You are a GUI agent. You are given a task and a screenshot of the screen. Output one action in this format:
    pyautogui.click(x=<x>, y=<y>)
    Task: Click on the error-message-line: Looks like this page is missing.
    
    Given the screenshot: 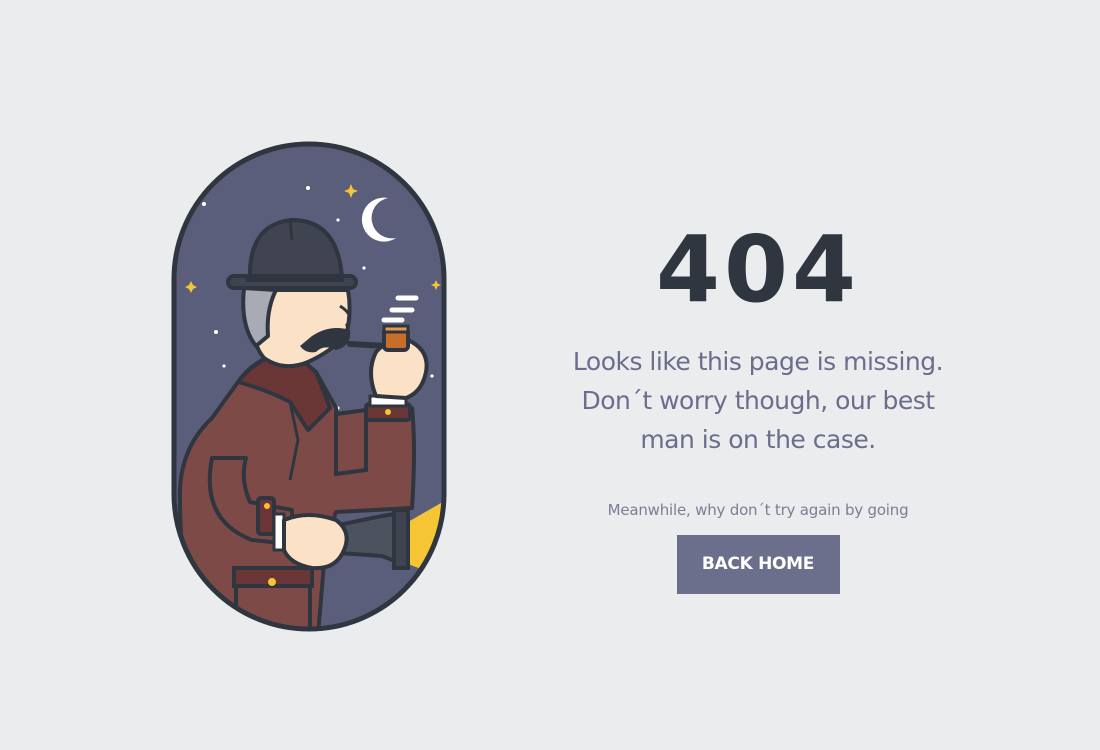 What is the action you would take?
    pyautogui.click(x=758, y=361)
    